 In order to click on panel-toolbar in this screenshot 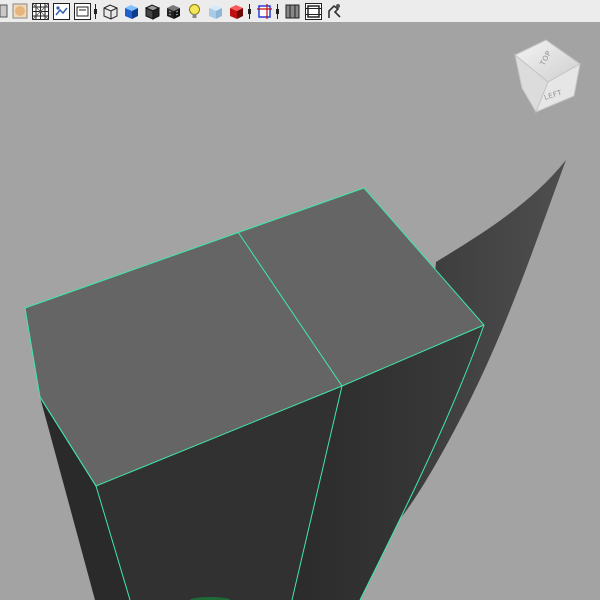, I will do `click(300, 11)`.